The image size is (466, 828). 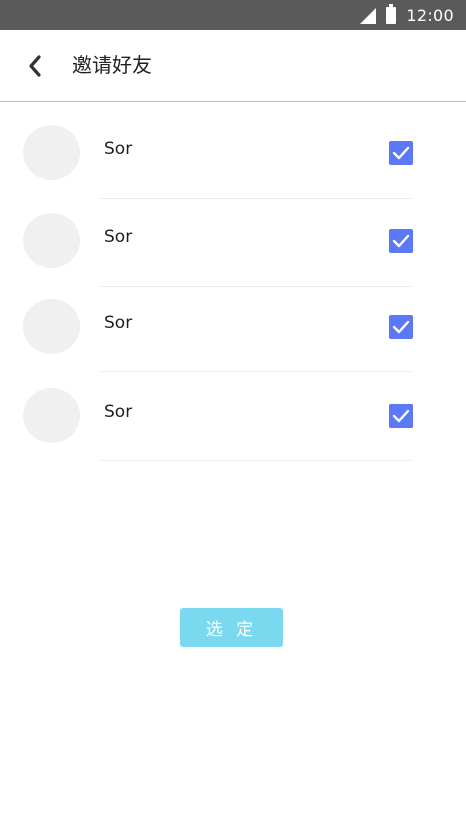 I want to click on chevron-left-icon, so click(x=35, y=66).